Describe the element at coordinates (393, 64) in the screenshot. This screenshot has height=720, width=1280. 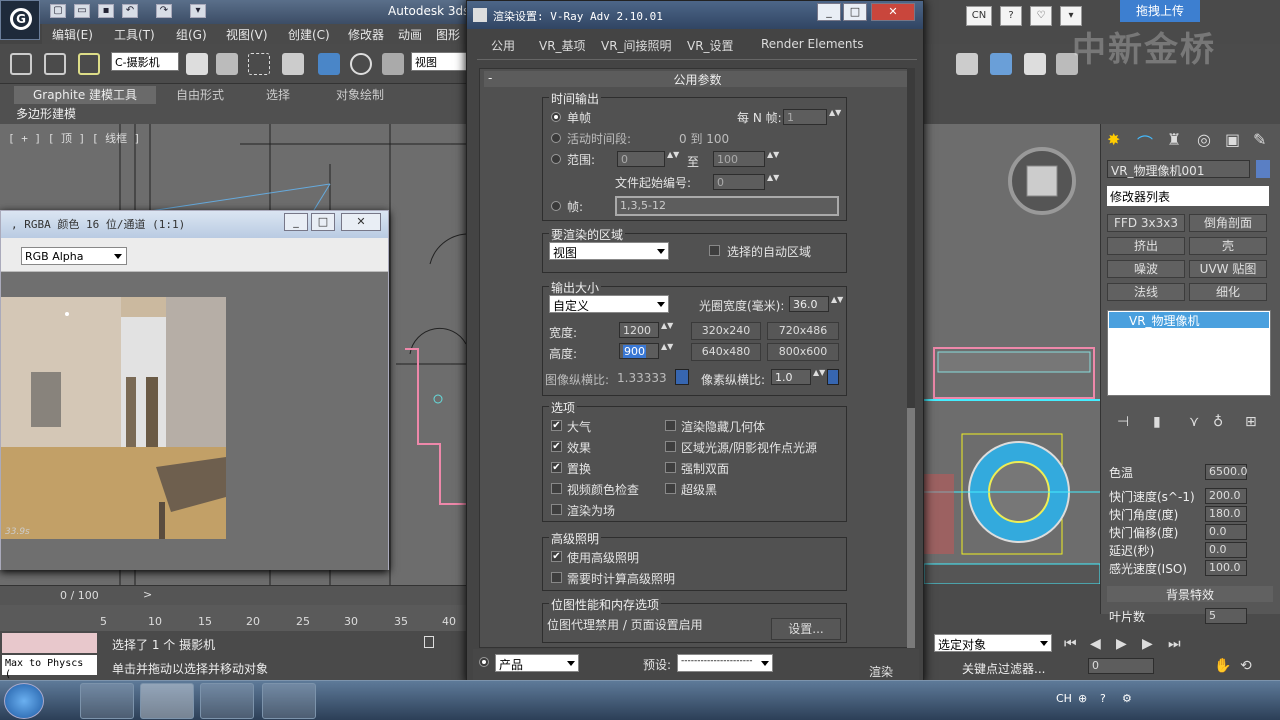
I see `scale-icon` at that location.